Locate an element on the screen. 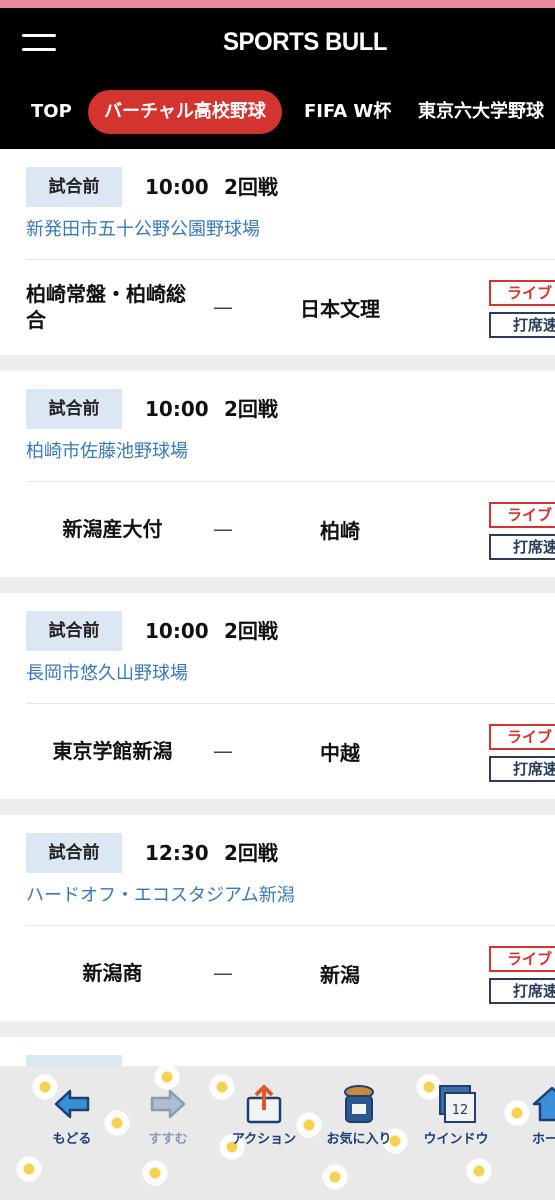 The height and width of the screenshot is (1200, 555). logo: SPORTS BULL is located at coordinates (305, 42).